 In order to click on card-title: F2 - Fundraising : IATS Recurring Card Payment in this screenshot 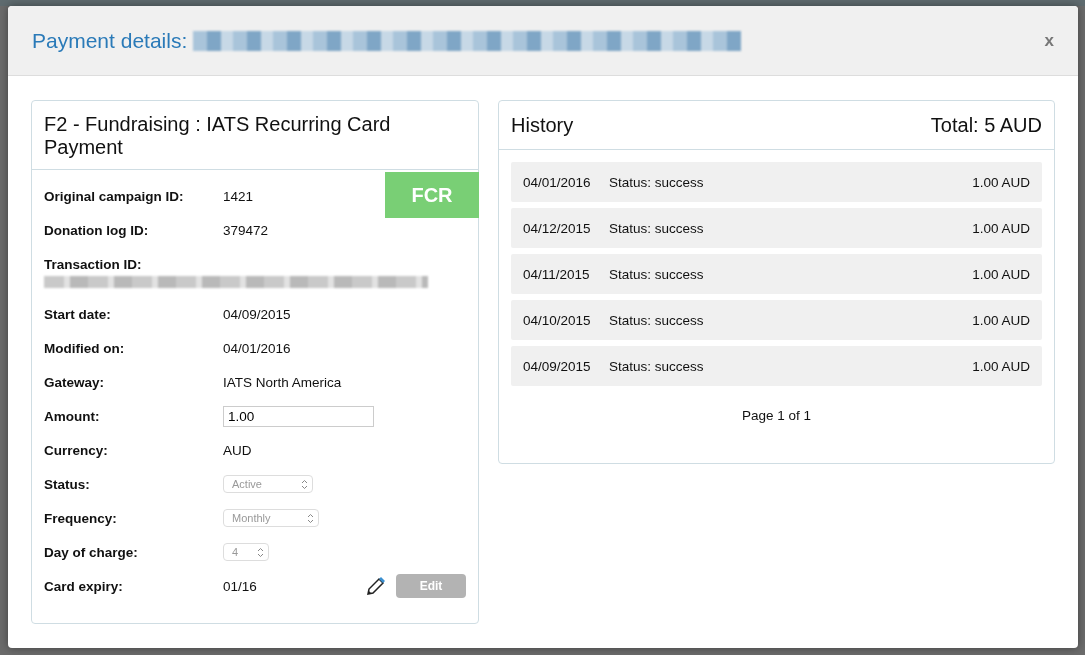, I will do `click(255, 135)`.